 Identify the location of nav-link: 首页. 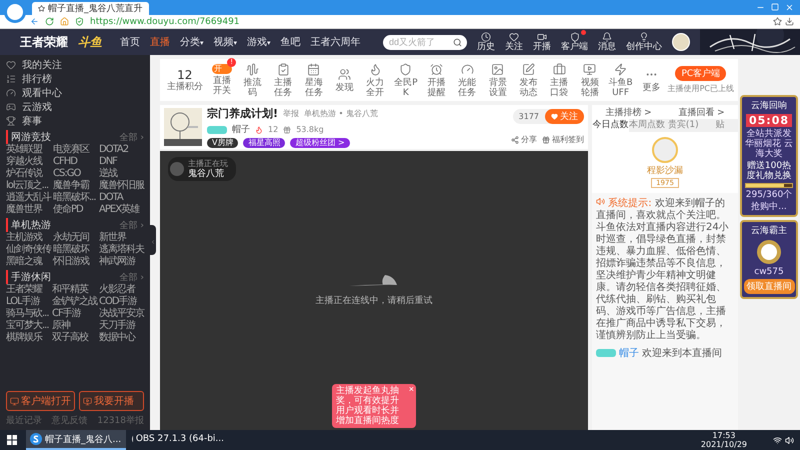
(130, 42).